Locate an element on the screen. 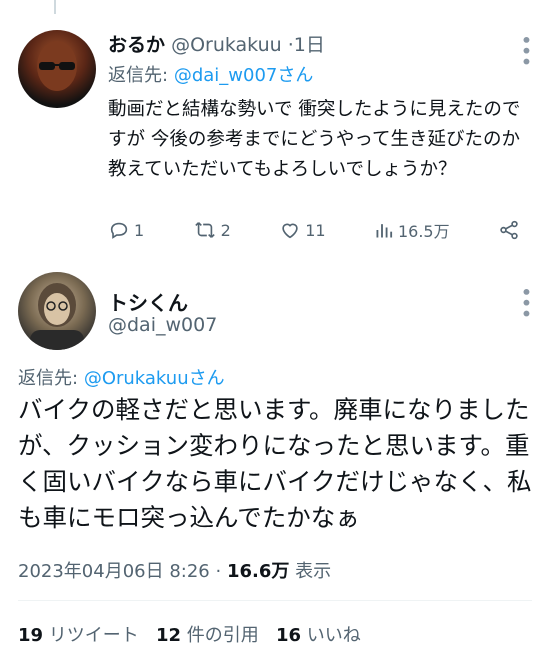 The image size is (550, 661). timestamp: 2023年04月06日 8:26 is located at coordinates (114, 571).